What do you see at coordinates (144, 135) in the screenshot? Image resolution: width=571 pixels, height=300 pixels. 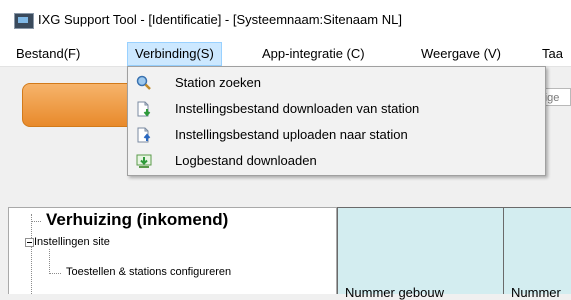 I see `document-upload-icon` at bounding box center [144, 135].